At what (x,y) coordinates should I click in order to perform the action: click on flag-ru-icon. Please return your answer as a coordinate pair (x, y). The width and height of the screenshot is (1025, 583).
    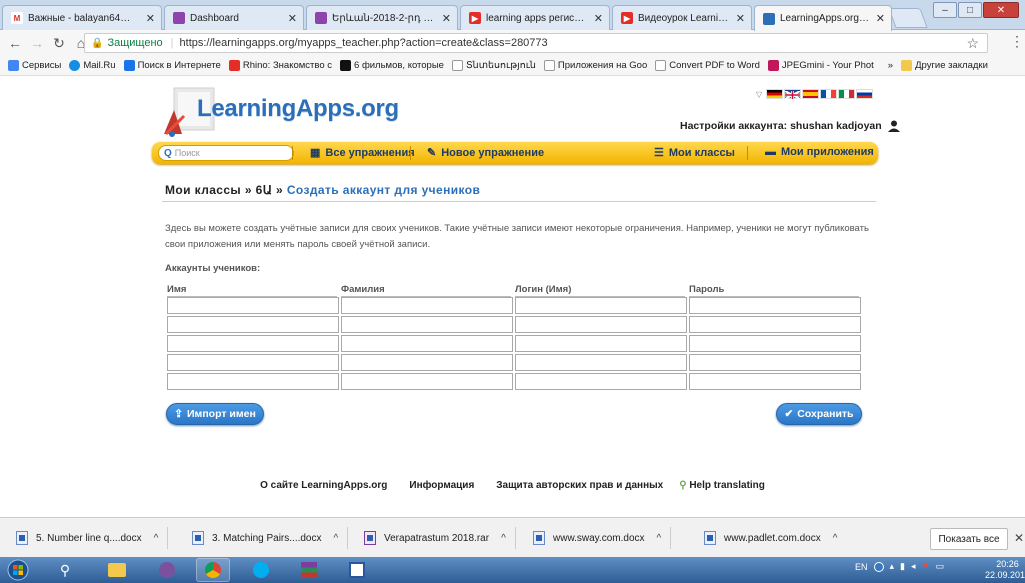
    Looking at the image, I should click on (865, 94).